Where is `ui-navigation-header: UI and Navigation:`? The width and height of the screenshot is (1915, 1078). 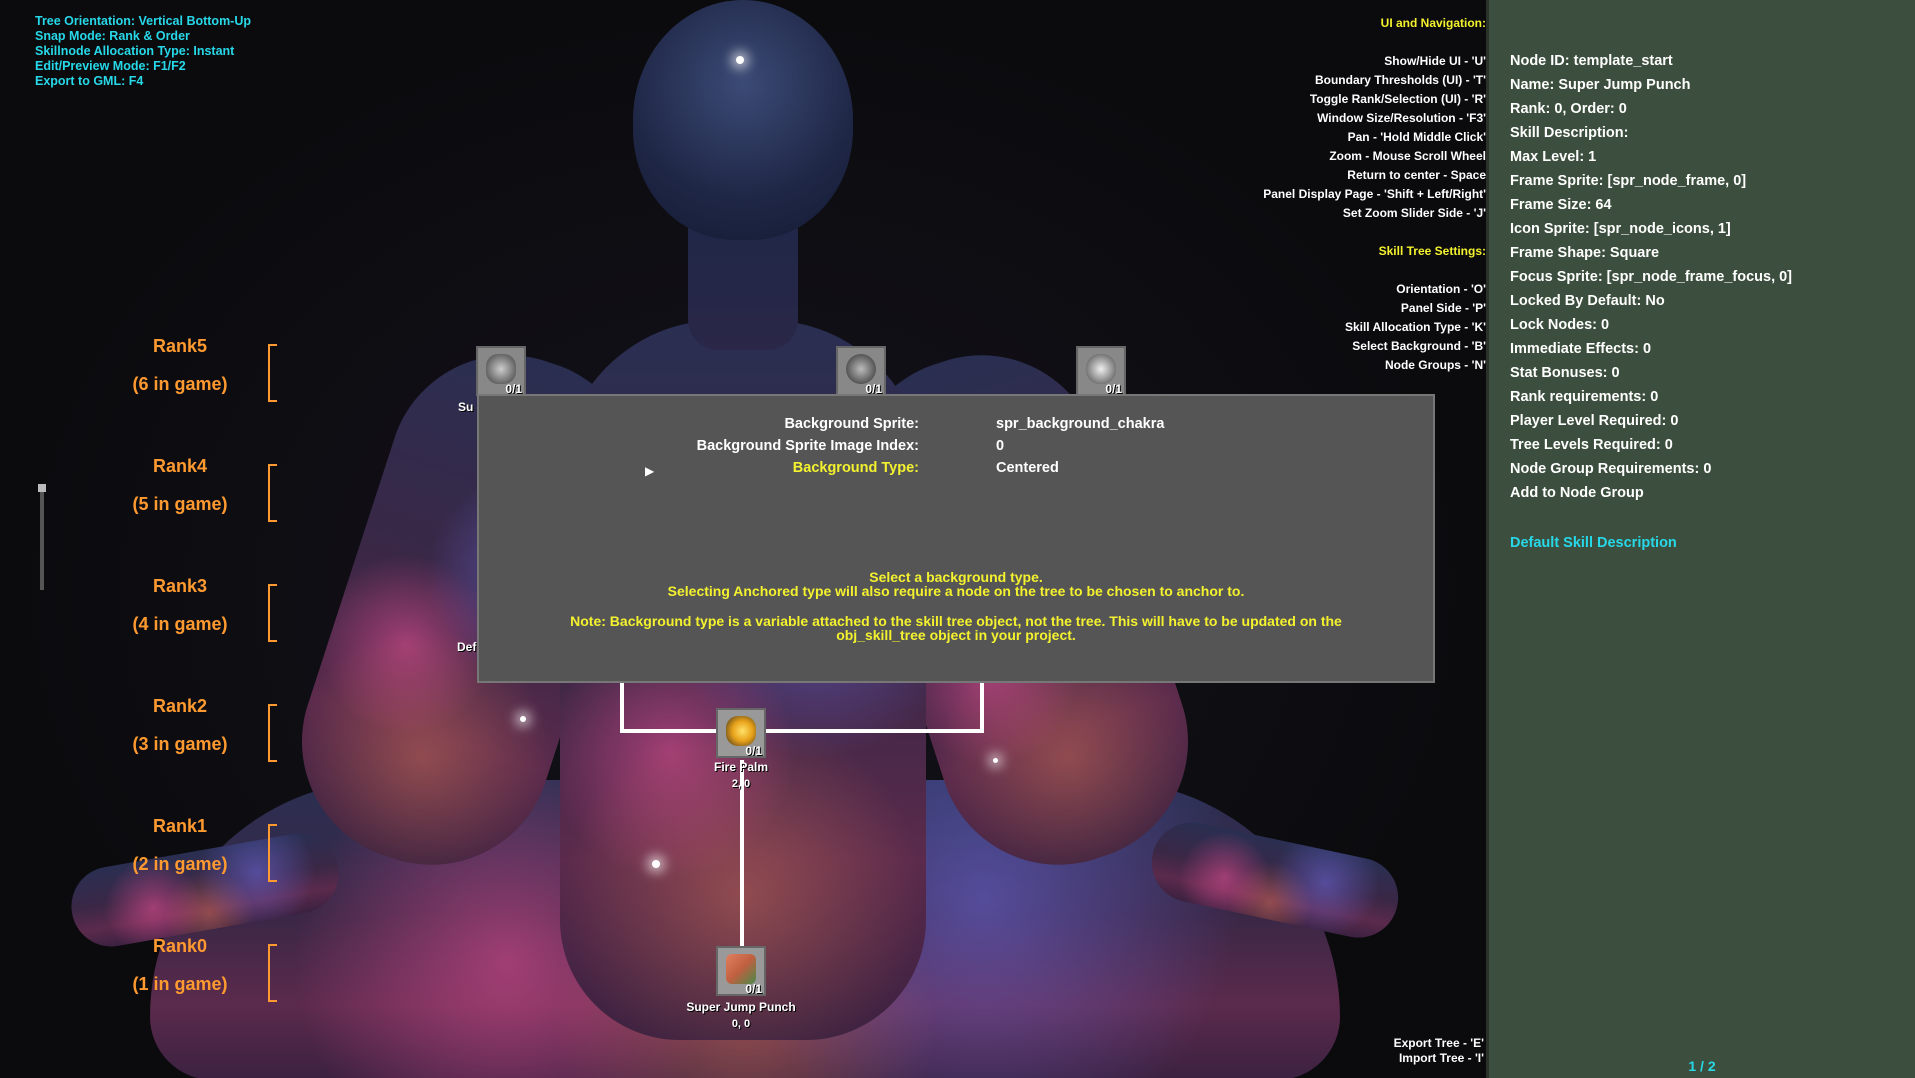 ui-navigation-header: UI and Navigation: is located at coordinates (1433, 23).